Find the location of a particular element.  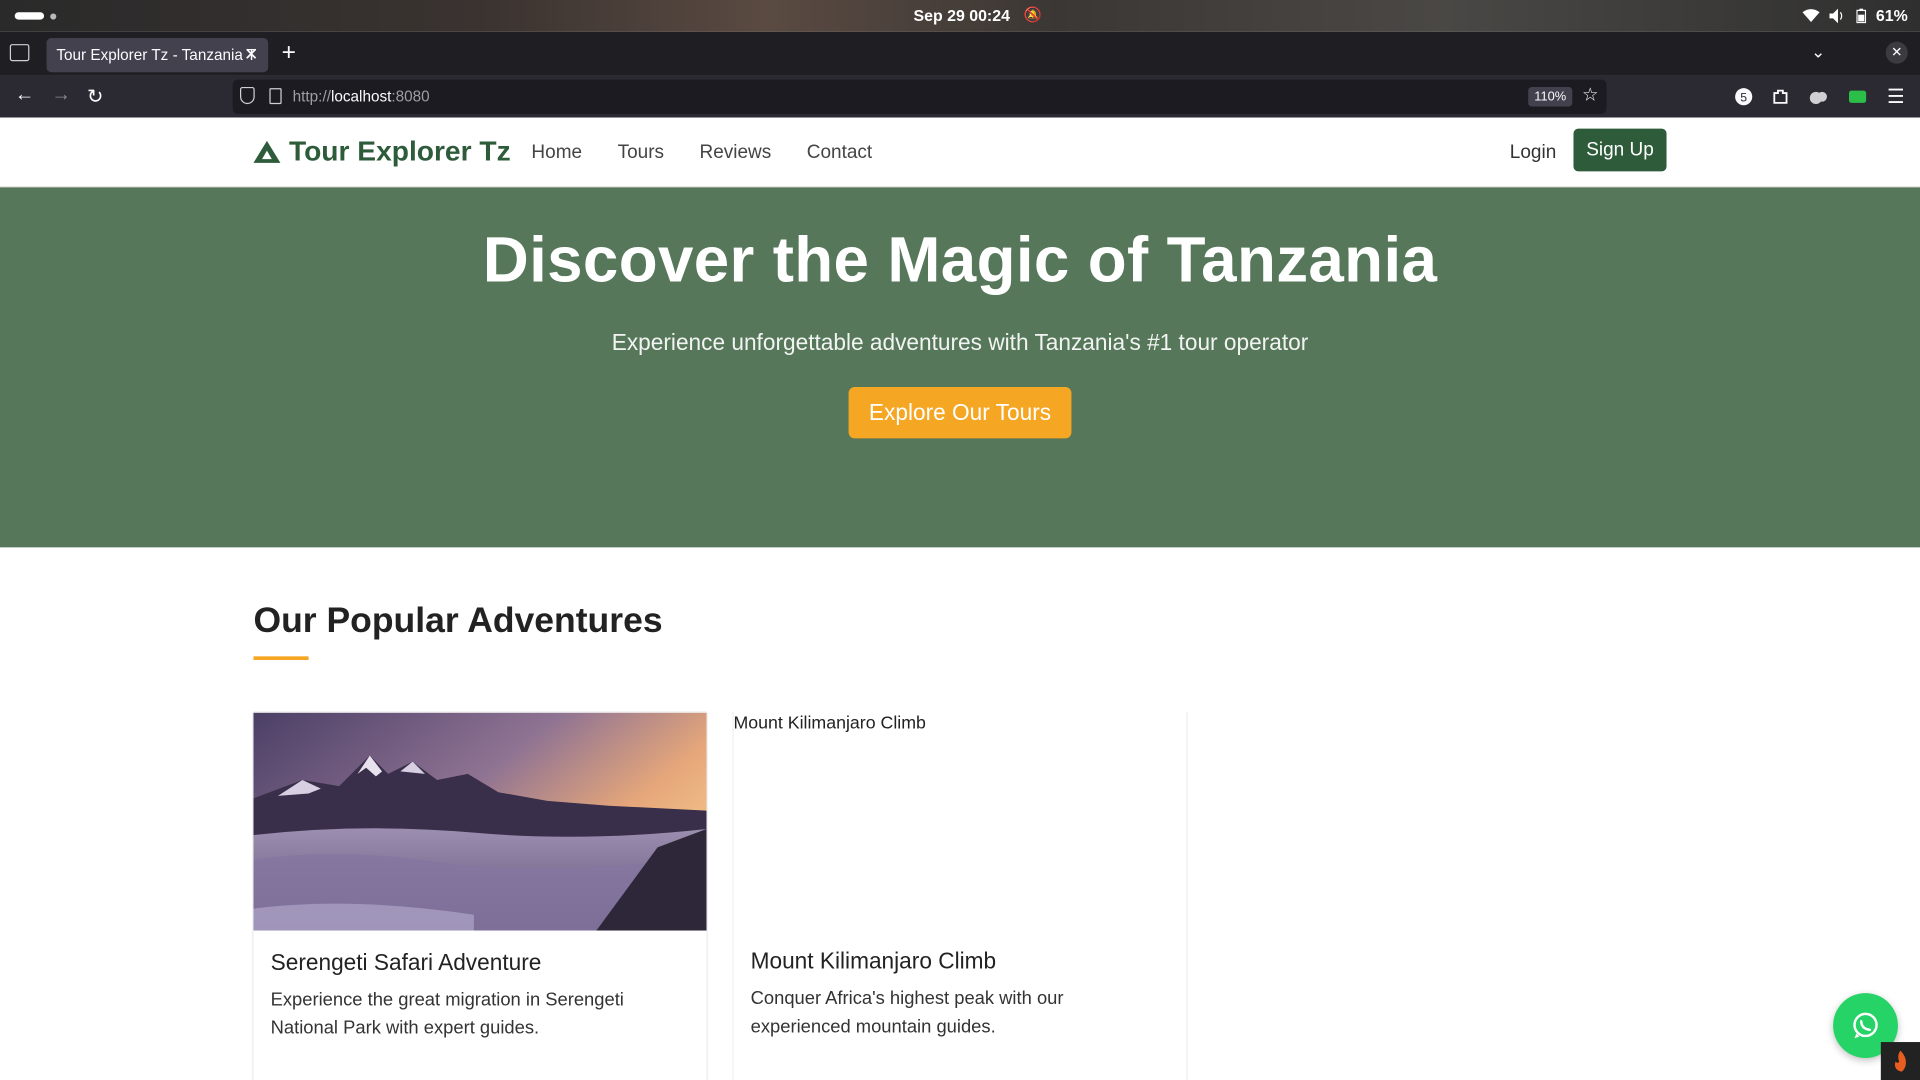

reload-icon: ↻ is located at coordinates (95, 96).